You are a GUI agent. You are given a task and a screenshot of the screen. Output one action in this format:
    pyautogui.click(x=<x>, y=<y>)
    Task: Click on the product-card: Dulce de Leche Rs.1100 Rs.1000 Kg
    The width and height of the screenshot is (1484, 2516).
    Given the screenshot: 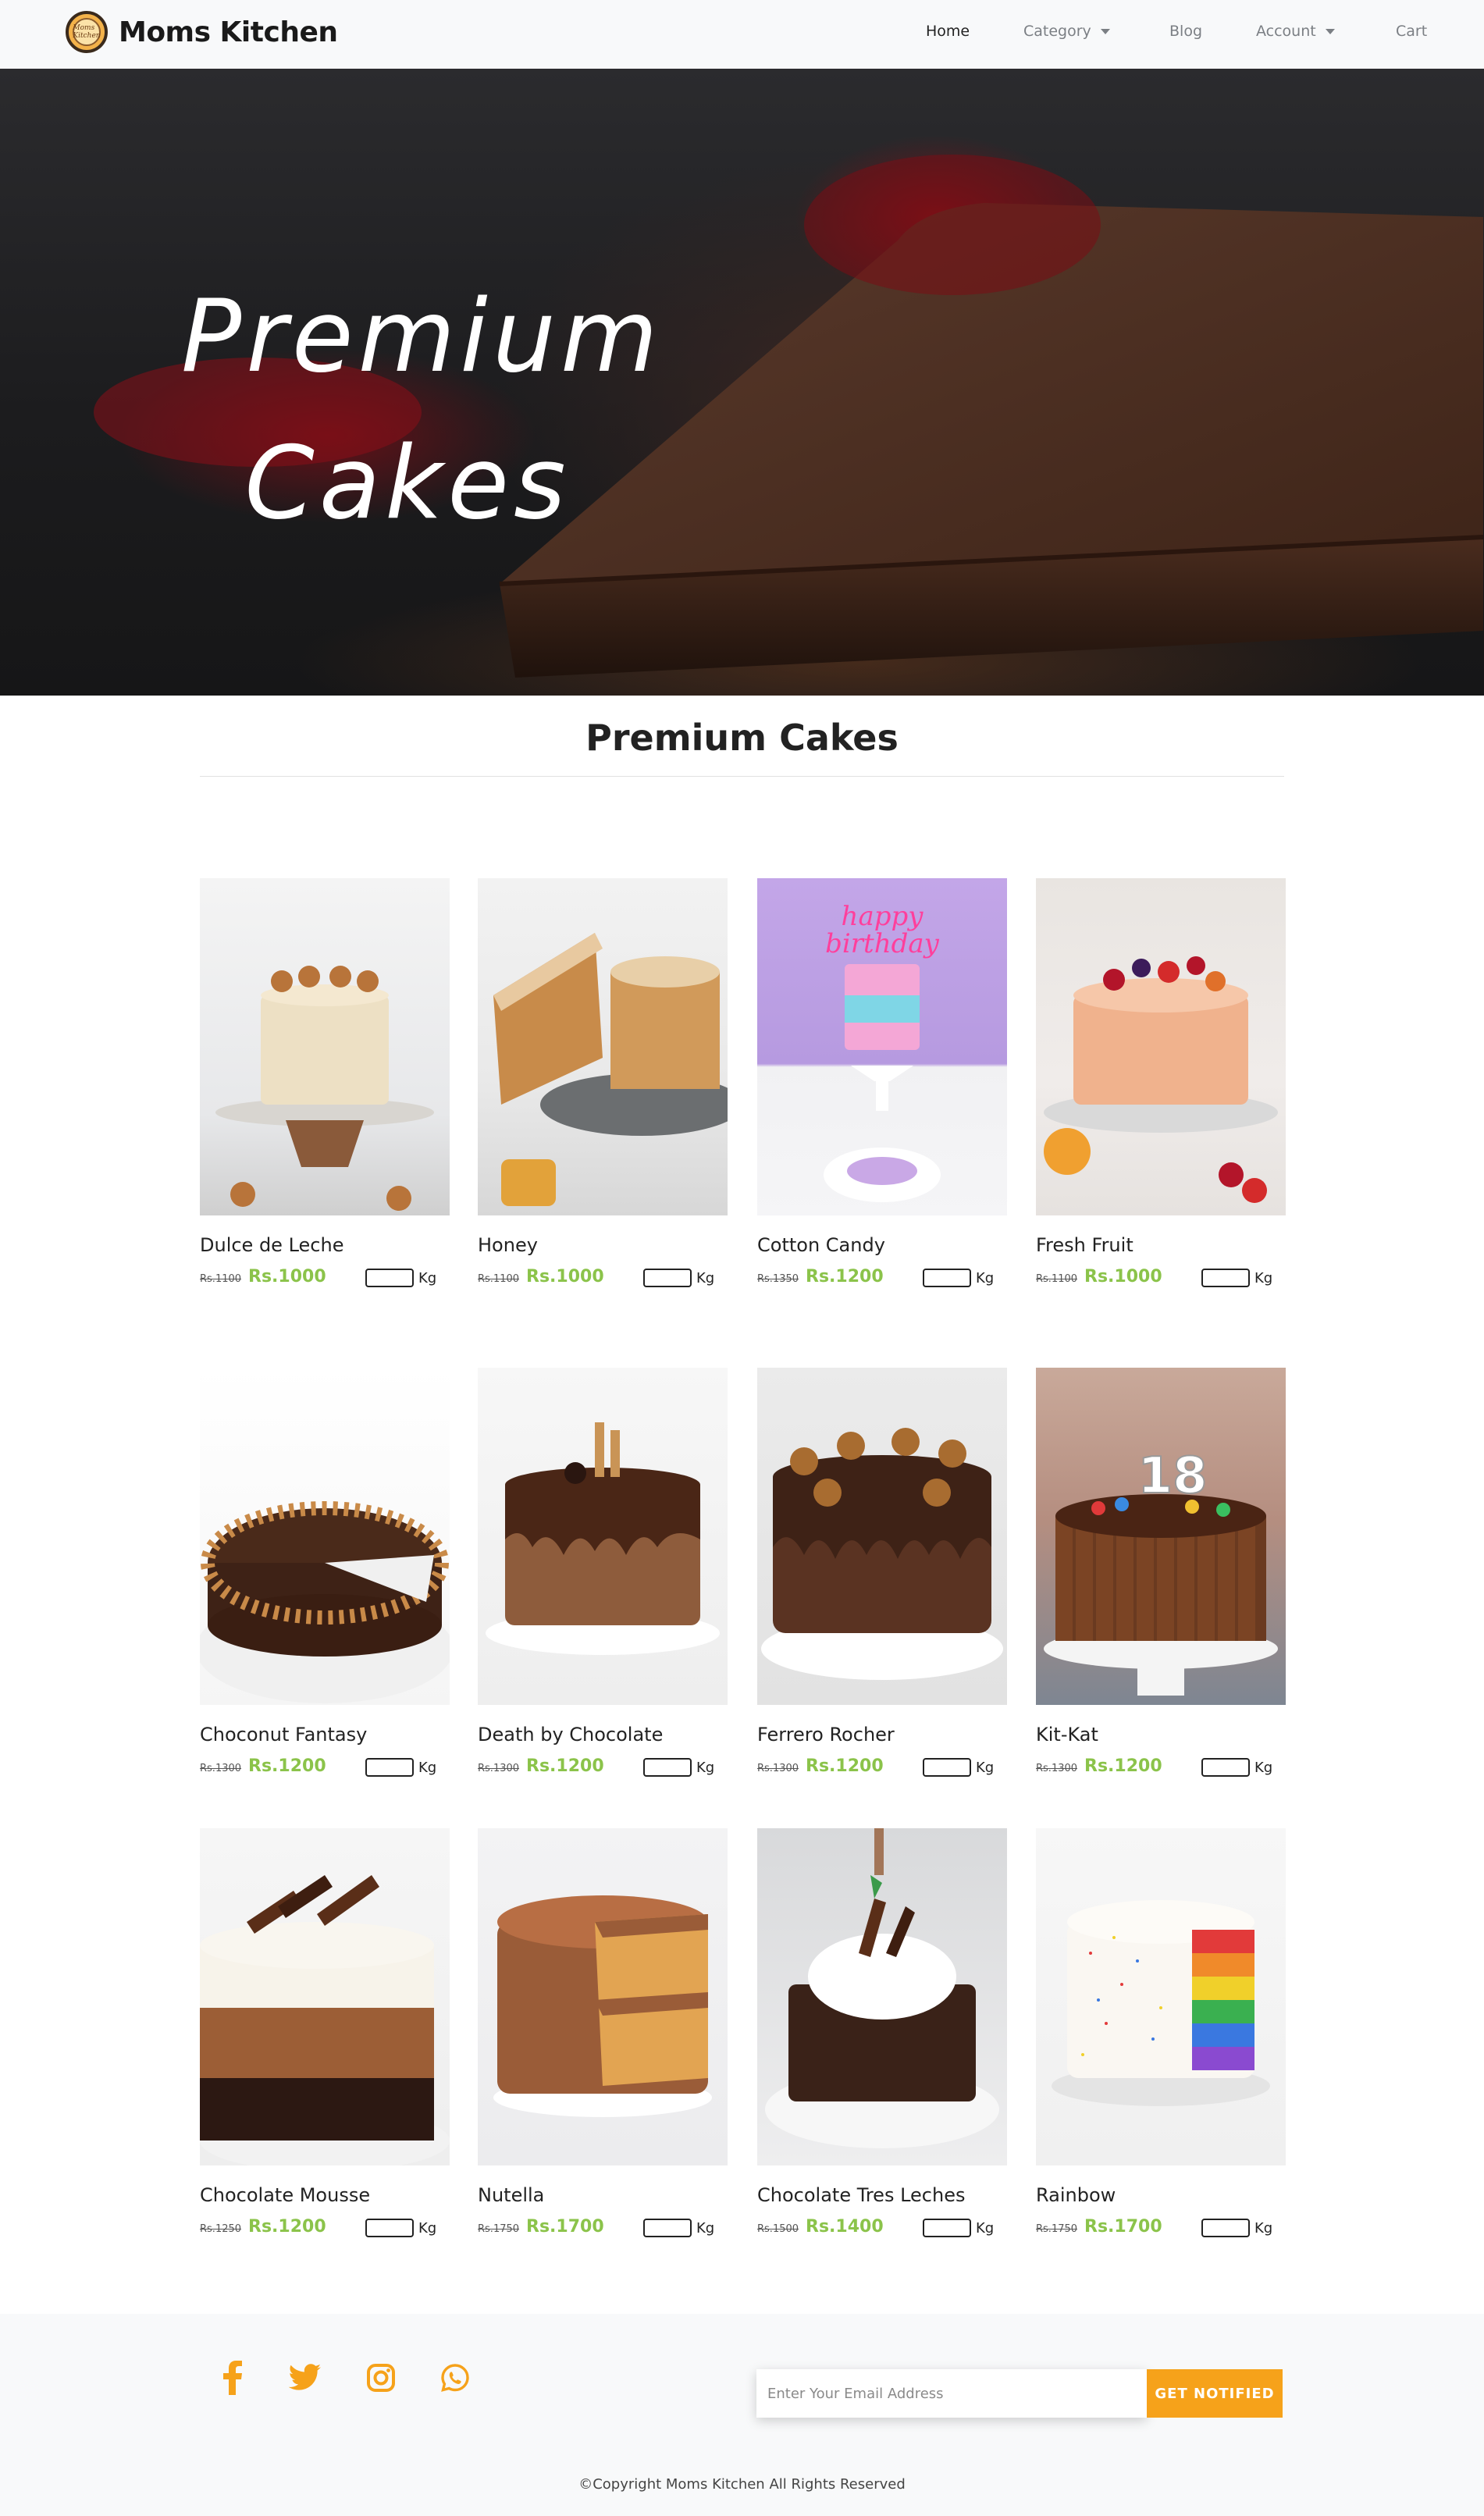 What is the action you would take?
    pyautogui.click(x=325, y=1082)
    